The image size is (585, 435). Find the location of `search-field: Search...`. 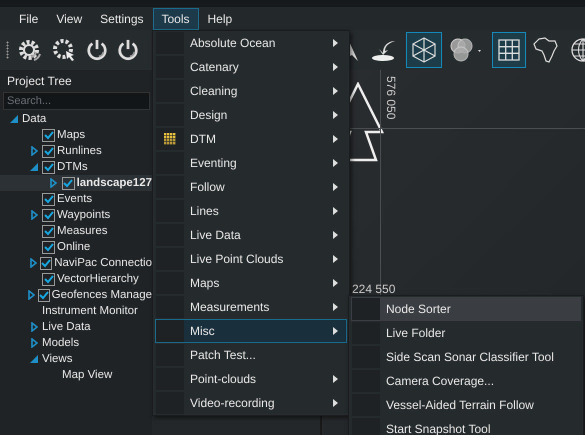

search-field: Search... is located at coordinates (76, 101).